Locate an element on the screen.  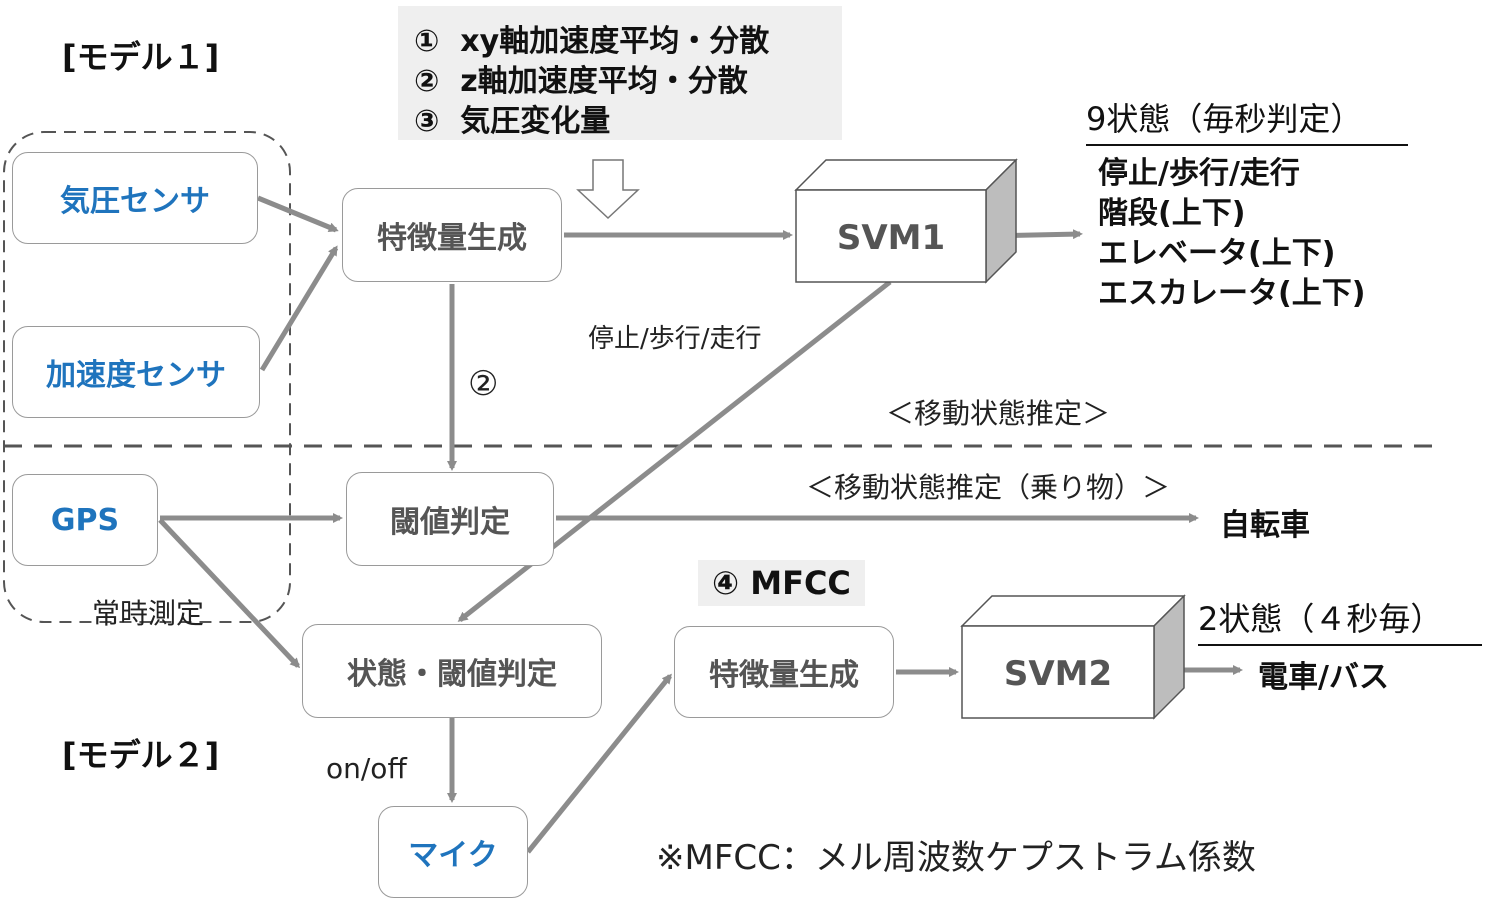
circle-two-label: ② is located at coordinates (483, 384).